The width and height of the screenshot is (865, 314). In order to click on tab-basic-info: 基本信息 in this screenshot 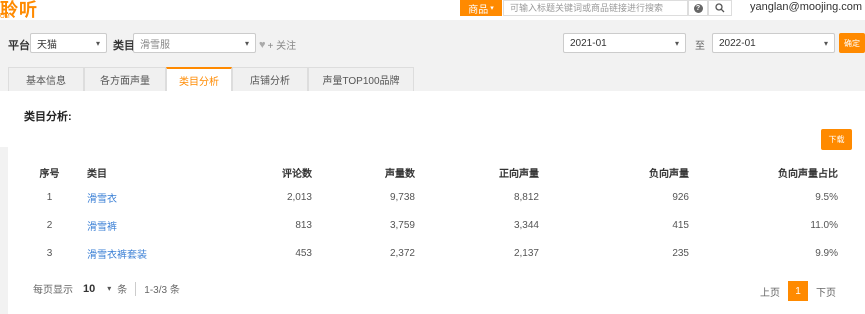, I will do `click(46, 79)`.